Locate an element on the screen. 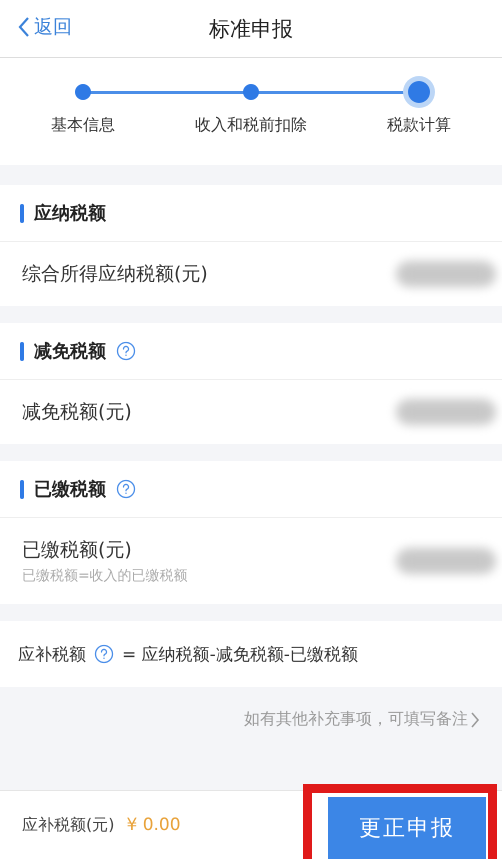 The height and width of the screenshot is (859, 502). field-label: 减免税额(元) is located at coordinates (77, 412).